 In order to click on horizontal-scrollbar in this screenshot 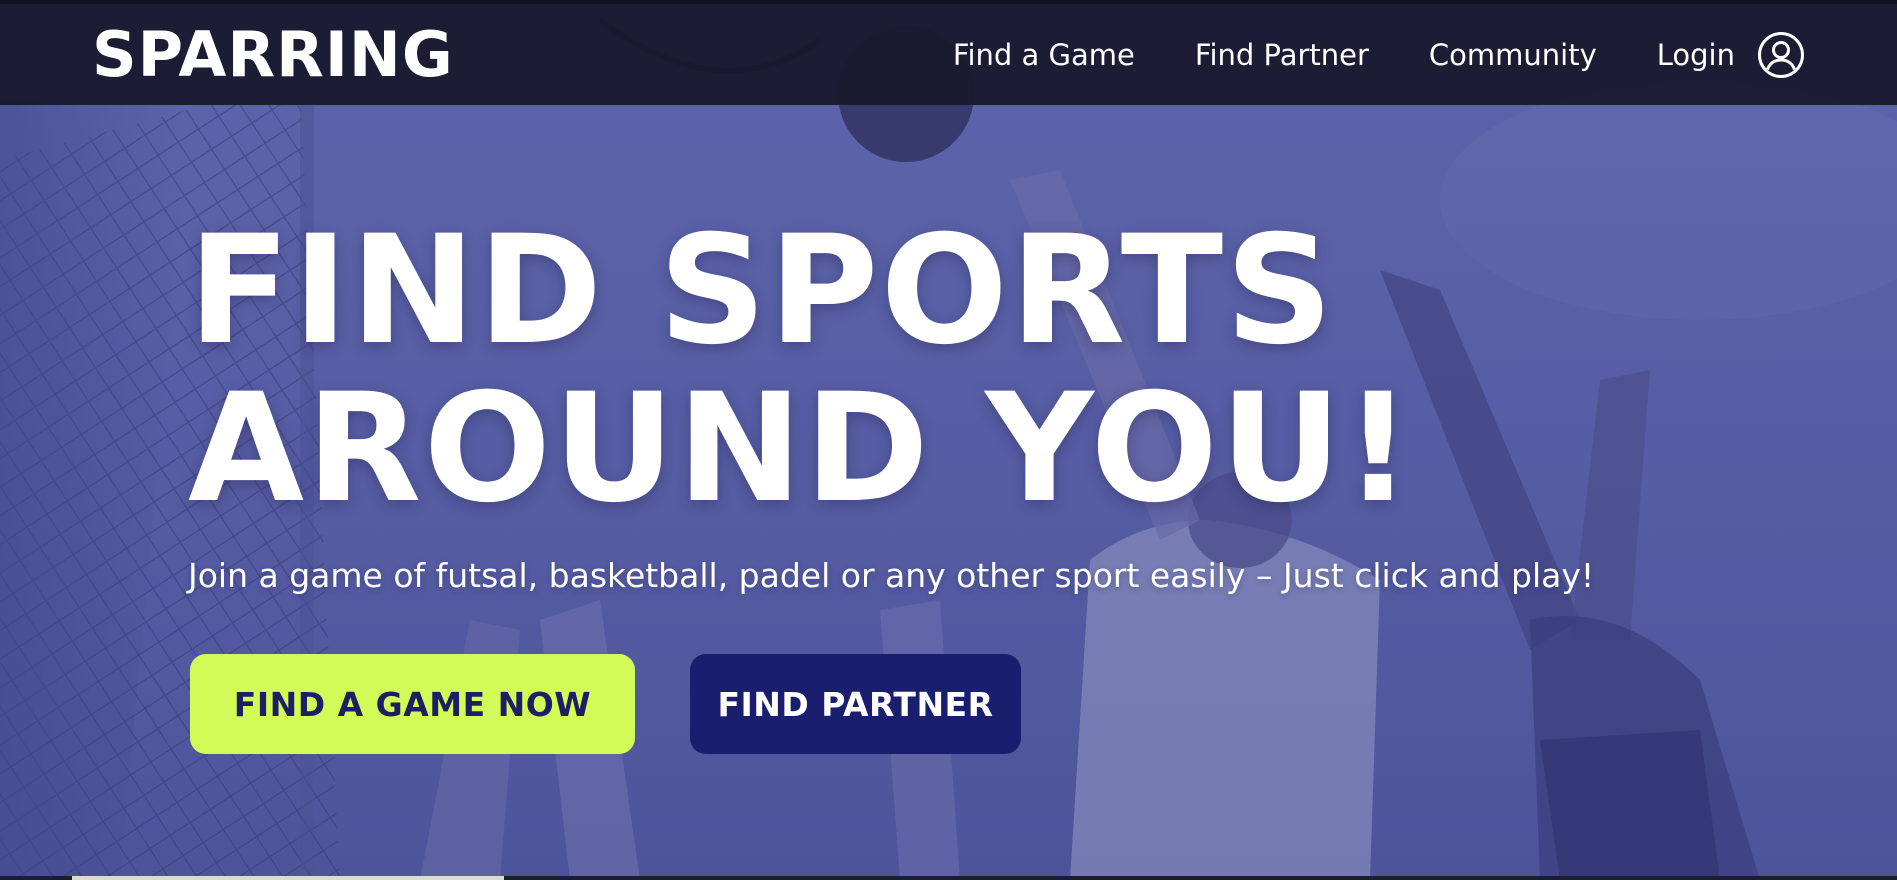, I will do `click(288, 878)`.